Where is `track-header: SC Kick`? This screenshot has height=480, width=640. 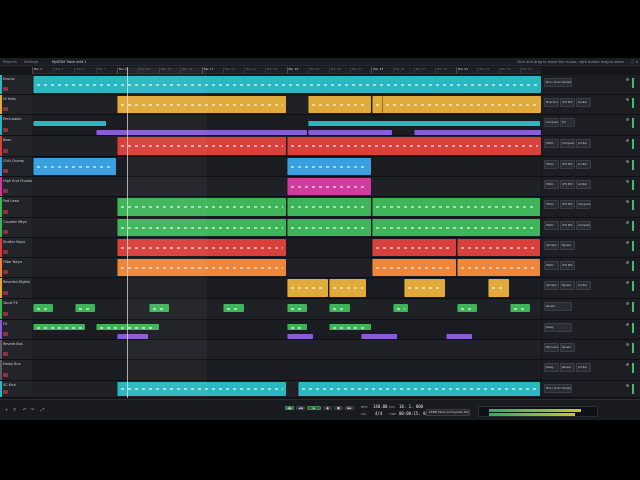 track-header: SC Kick is located at coordinates (16, 389).